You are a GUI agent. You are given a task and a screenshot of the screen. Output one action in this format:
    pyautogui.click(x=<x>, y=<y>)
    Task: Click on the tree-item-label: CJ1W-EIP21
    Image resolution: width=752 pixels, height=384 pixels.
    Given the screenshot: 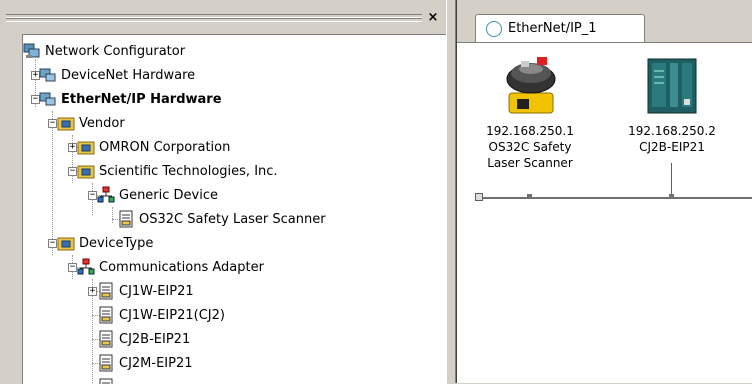 What is the action you would take?
    pyautogui.click(x=156, y=291)
    